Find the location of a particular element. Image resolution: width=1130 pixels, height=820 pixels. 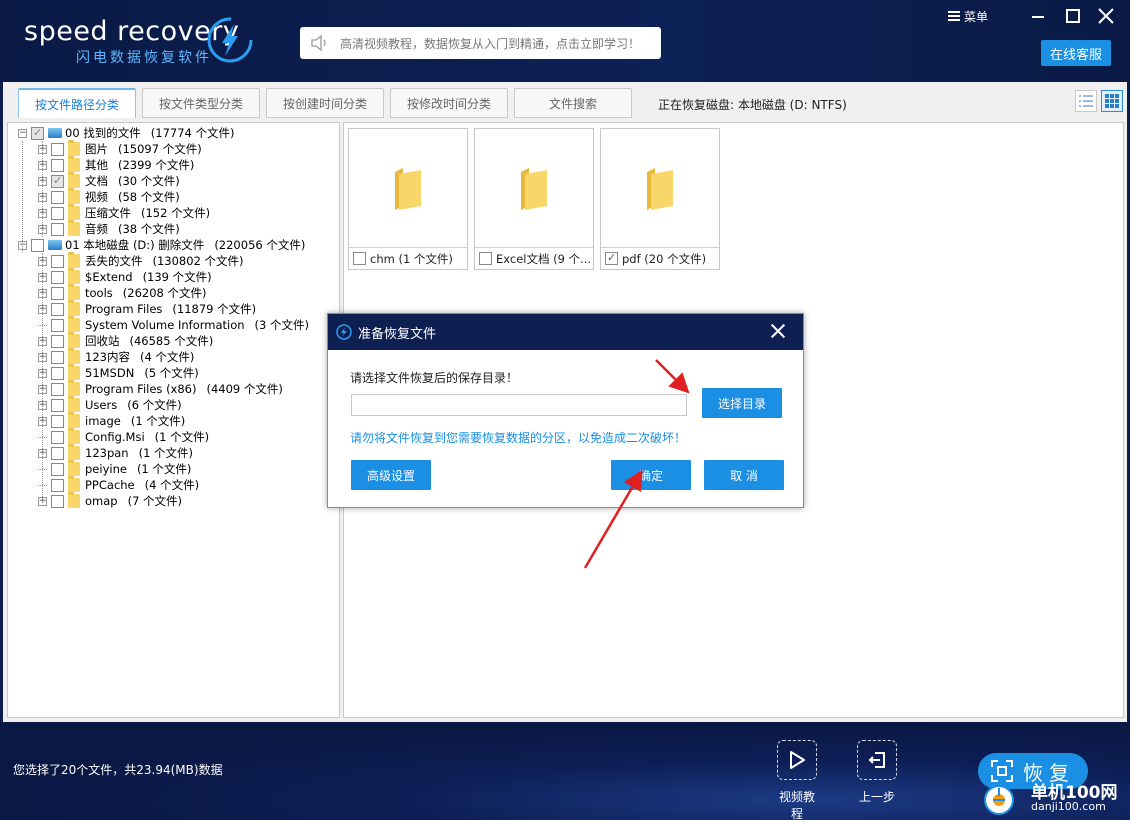

tree-connector-line is located at coordinates (42, 377).